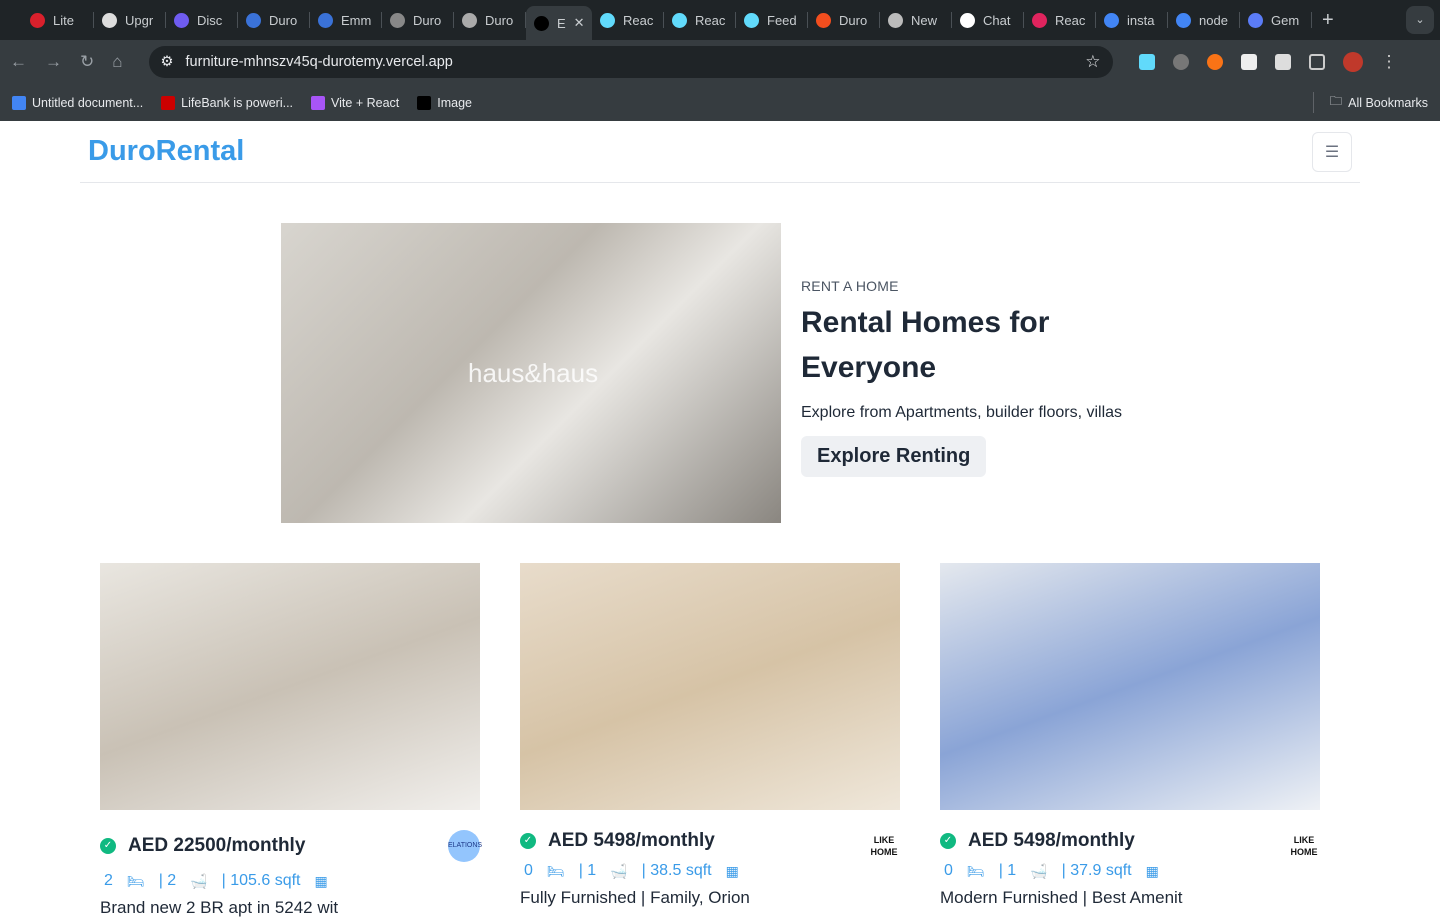  Describe the element at coordinates (202, 20) in the screenshot. I see `browser-tab: Disc` at that location.